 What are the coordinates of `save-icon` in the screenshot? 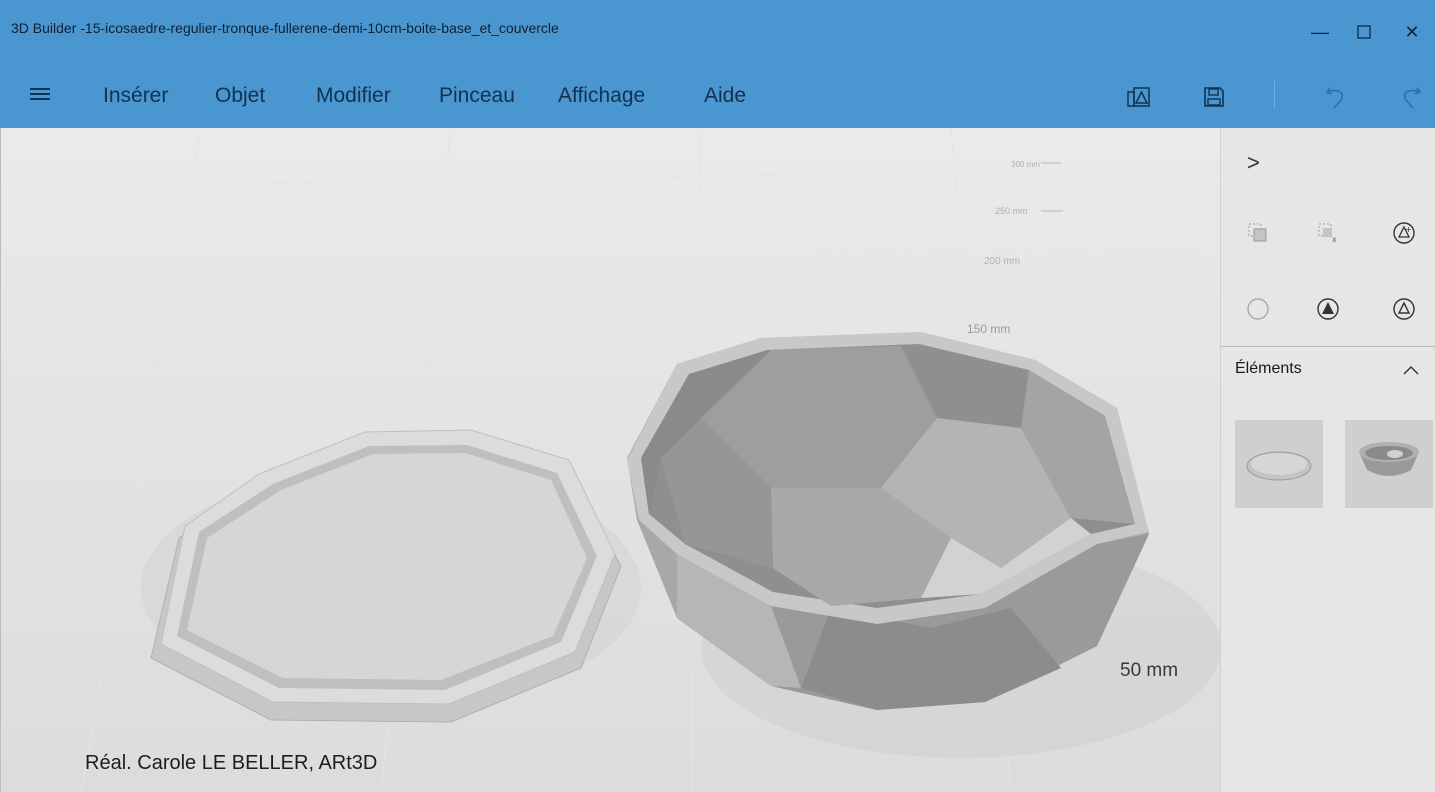 It's located at (1214, 97).